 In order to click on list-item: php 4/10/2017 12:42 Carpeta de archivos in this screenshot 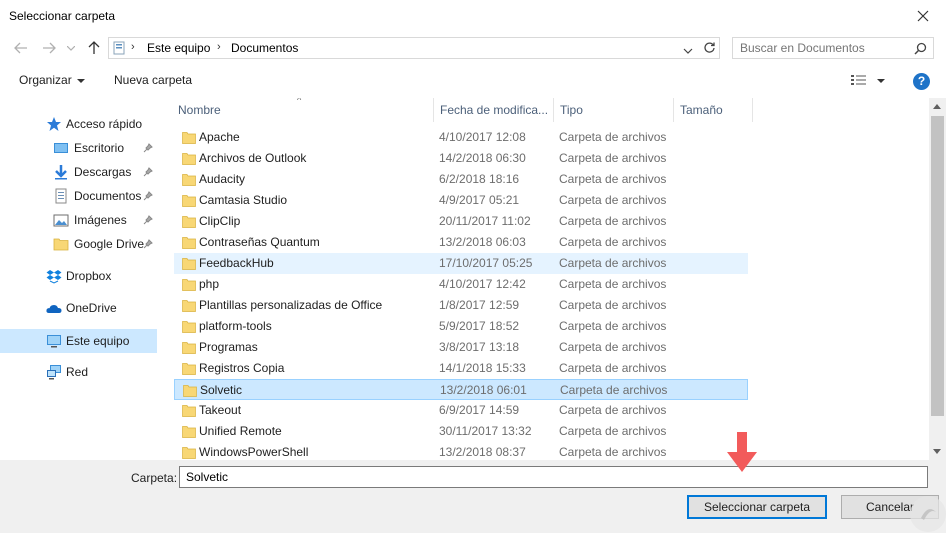, I will do `click(461, 284)`.